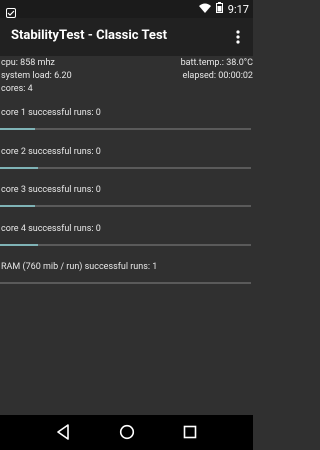 Image resolution: width=320 pixels, height=450 pixels. Describe the element at coordinates (51, 190) in the screenshot. I see `test-label: core 3 successful runs: 0` at that location.